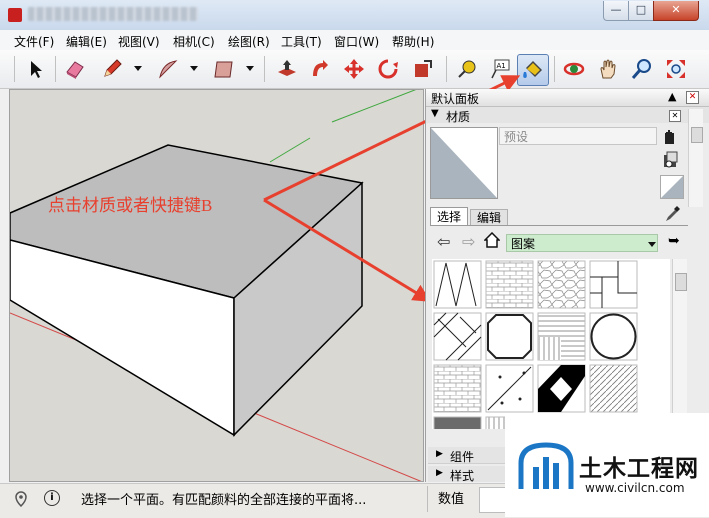 The height and width of the screenshot is (518, 709). What do you see at coordinates (287, 69) in the screenshot?
I see `push-pull-icon` at bounding box center [287, 69].